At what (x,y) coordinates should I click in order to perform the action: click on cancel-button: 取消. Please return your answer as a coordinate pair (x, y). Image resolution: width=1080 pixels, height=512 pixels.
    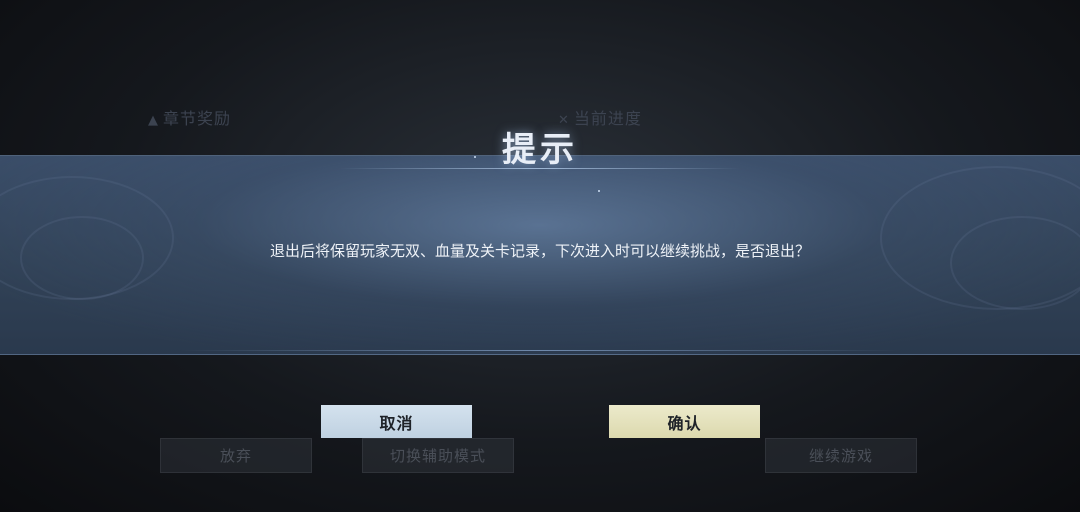
    Looking at the image, I should click on (396, 421).